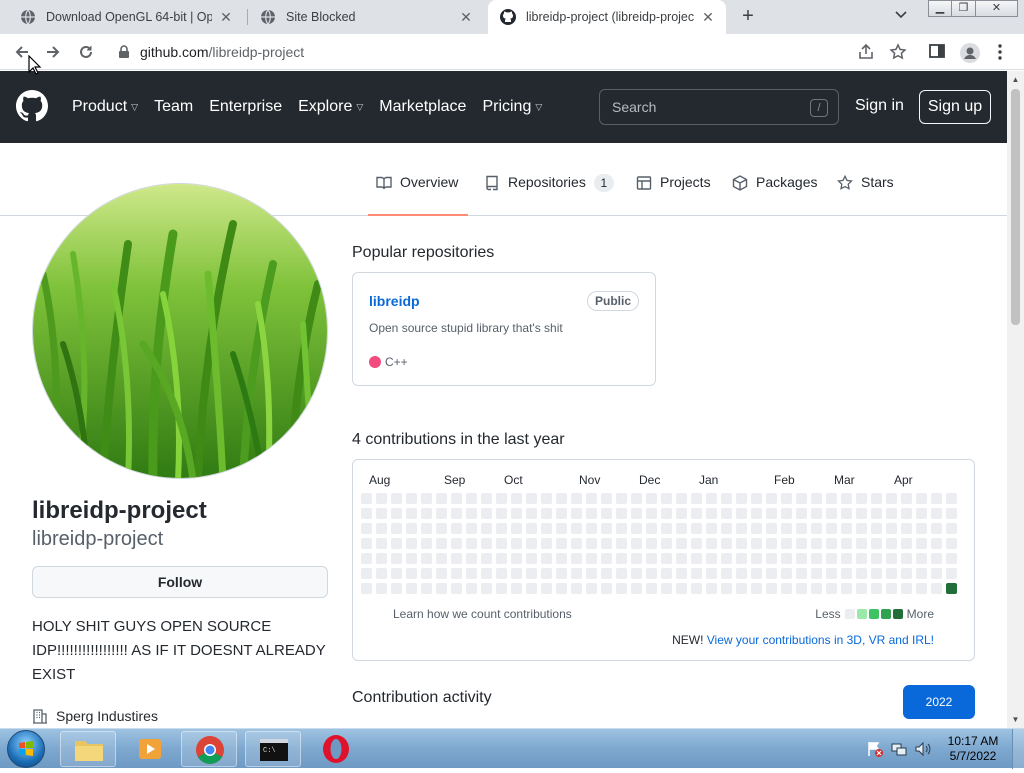 This screenshot has width=1024, height=773. I want to click on profile-name: libreidp-project, so click(119, 510).